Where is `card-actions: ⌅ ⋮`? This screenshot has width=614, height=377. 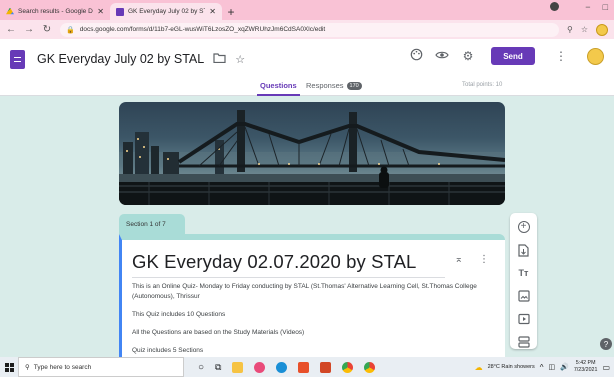 card-actions: ⌅ ⋮ is located at coordinates (472, 259).